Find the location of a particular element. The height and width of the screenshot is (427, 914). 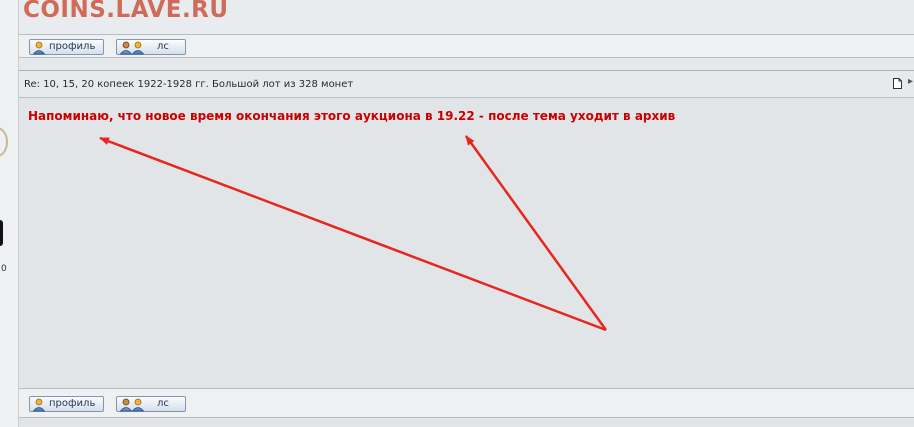

divider is located at coordinates (466, 417).